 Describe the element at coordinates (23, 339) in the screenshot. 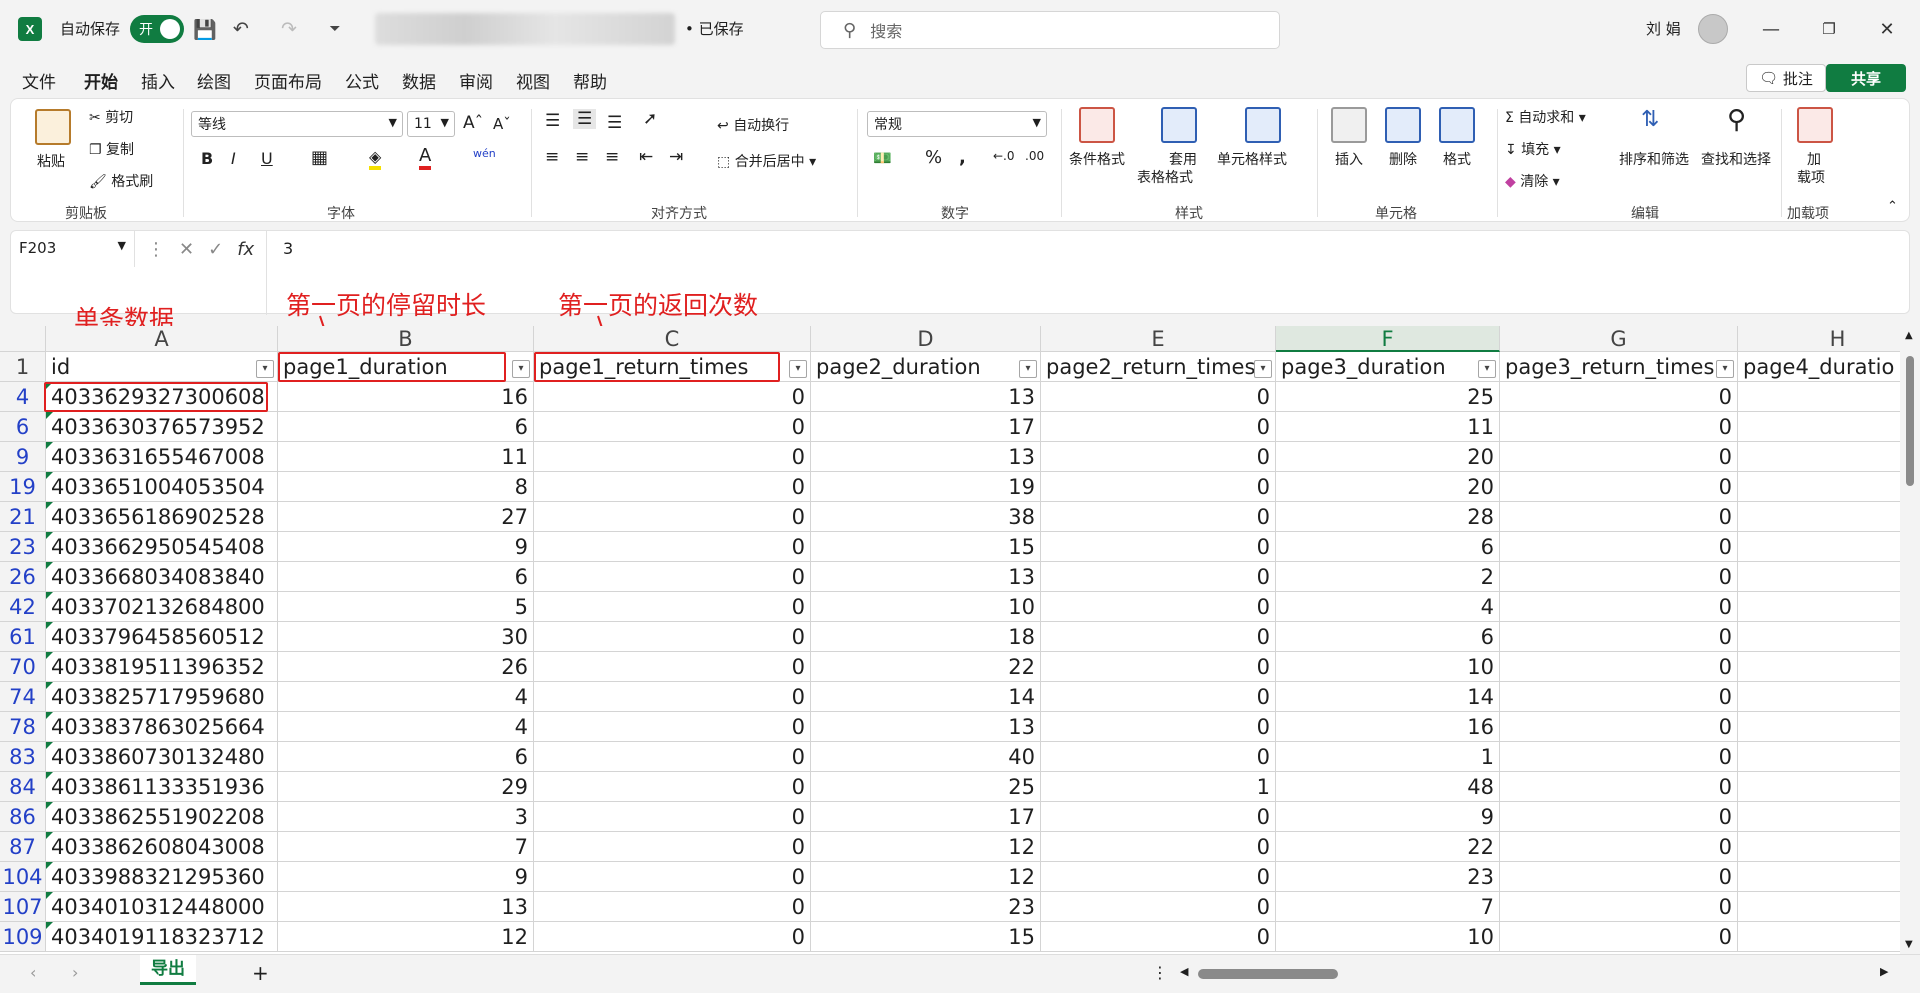

I see `select-all-corner` at that location.